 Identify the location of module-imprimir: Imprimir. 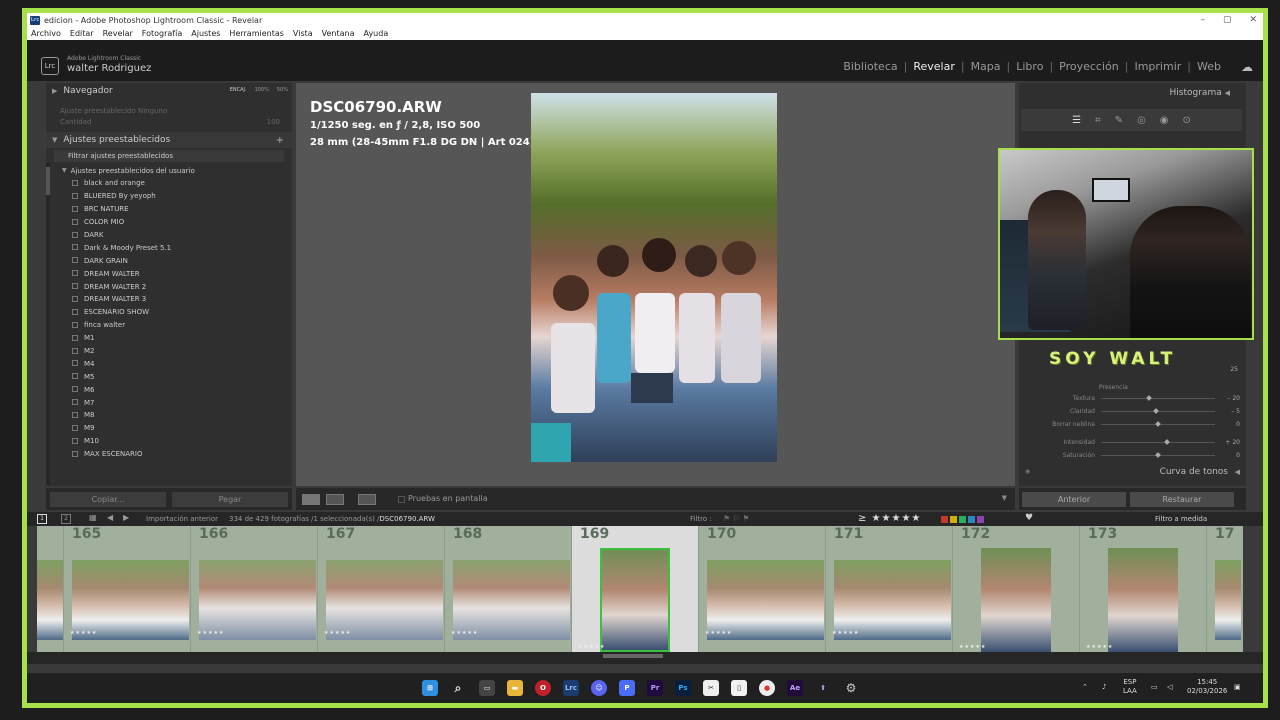
(1157, 66).